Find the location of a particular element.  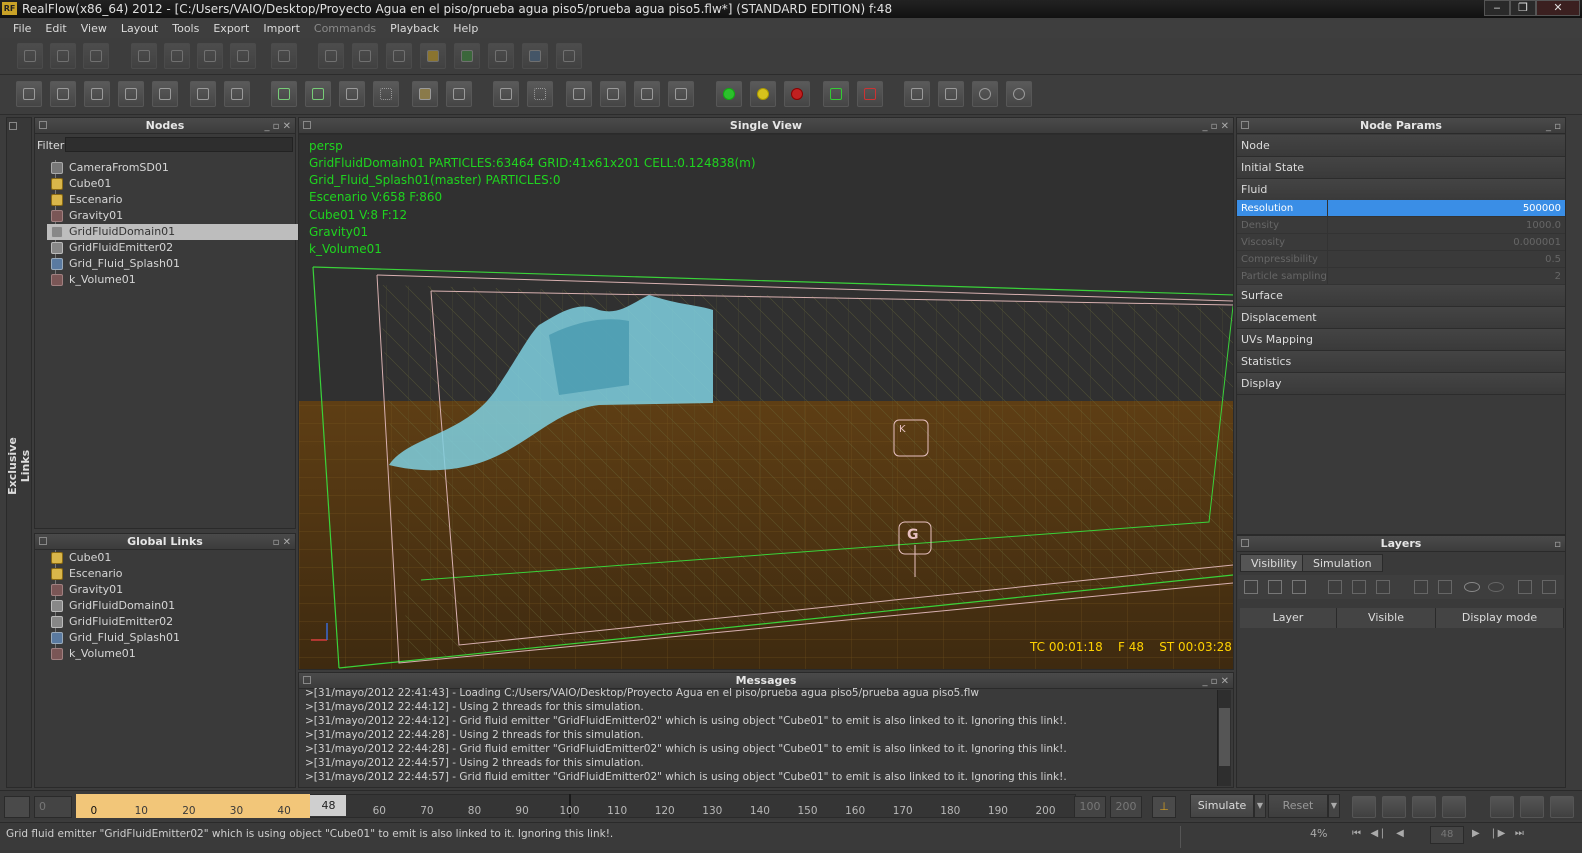

menu-layout: Layout is located at coordinates (139, 28).